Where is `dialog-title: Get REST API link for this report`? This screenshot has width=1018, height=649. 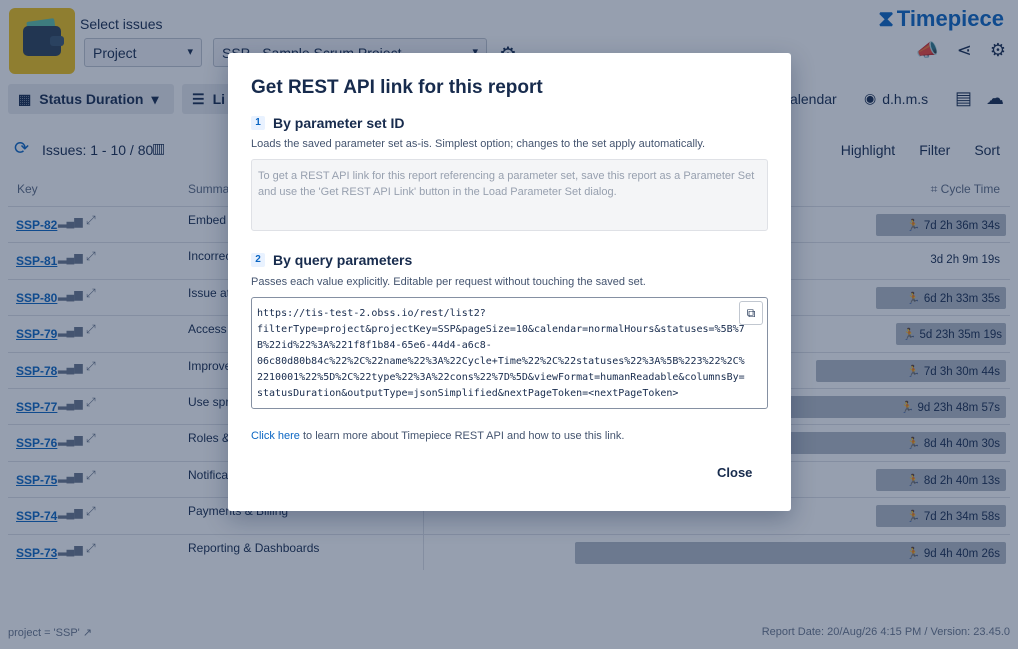
dialog-title: Get REST API link for this report is located at coordinates (397, 87).